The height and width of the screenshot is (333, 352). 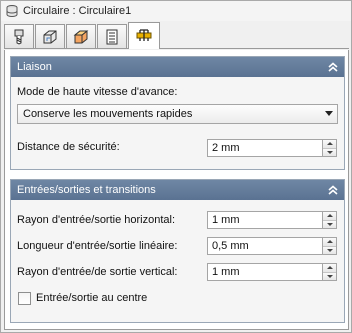 I want to click on tool-icon, so click(x=19, y=37).